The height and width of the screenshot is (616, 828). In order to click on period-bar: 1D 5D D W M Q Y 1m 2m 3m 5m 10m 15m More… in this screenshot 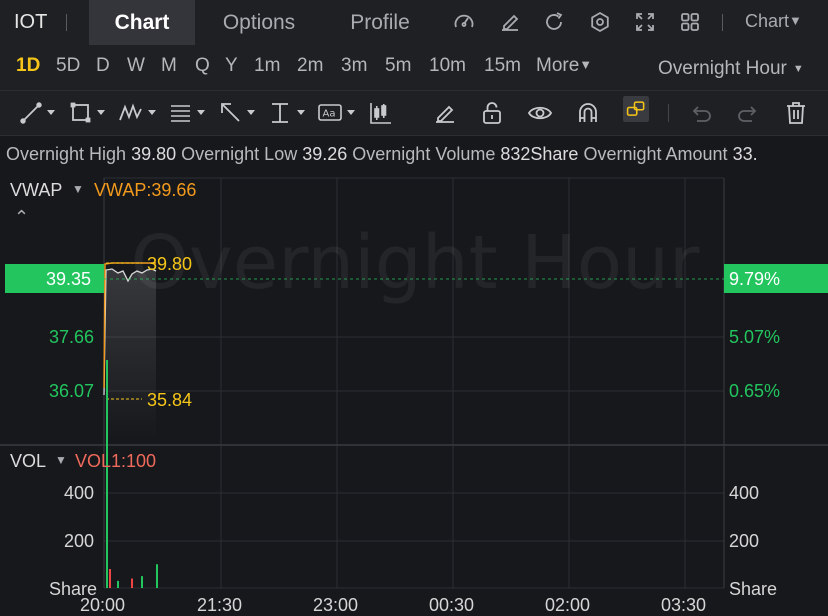, I will do `click(414, 68)`.